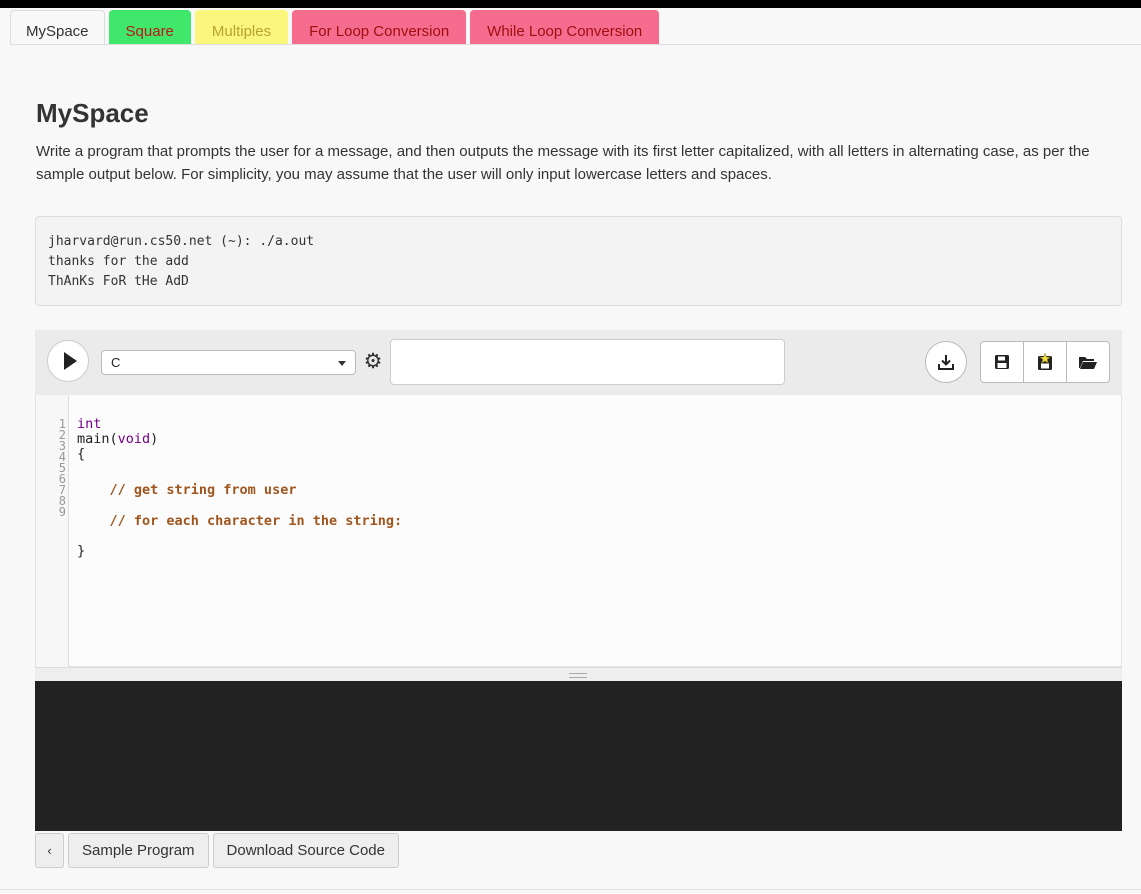 Image resolution: width=1141 pixels, height=894 pixels. What do you see at coordinates (565, 27) in the screenshot?
I see `tab-while-loop-conversion: While Loop Conversion` at bounding box center [565, 27].